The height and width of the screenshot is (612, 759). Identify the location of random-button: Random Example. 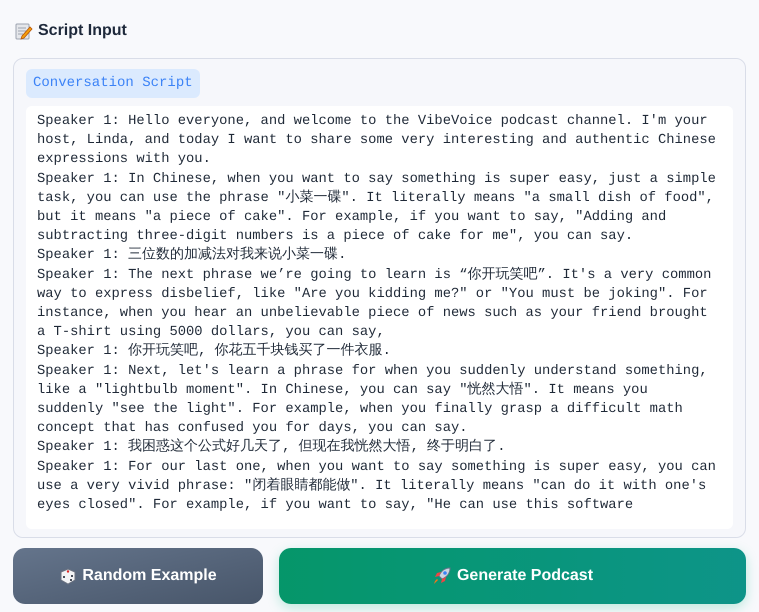
(138, 576).